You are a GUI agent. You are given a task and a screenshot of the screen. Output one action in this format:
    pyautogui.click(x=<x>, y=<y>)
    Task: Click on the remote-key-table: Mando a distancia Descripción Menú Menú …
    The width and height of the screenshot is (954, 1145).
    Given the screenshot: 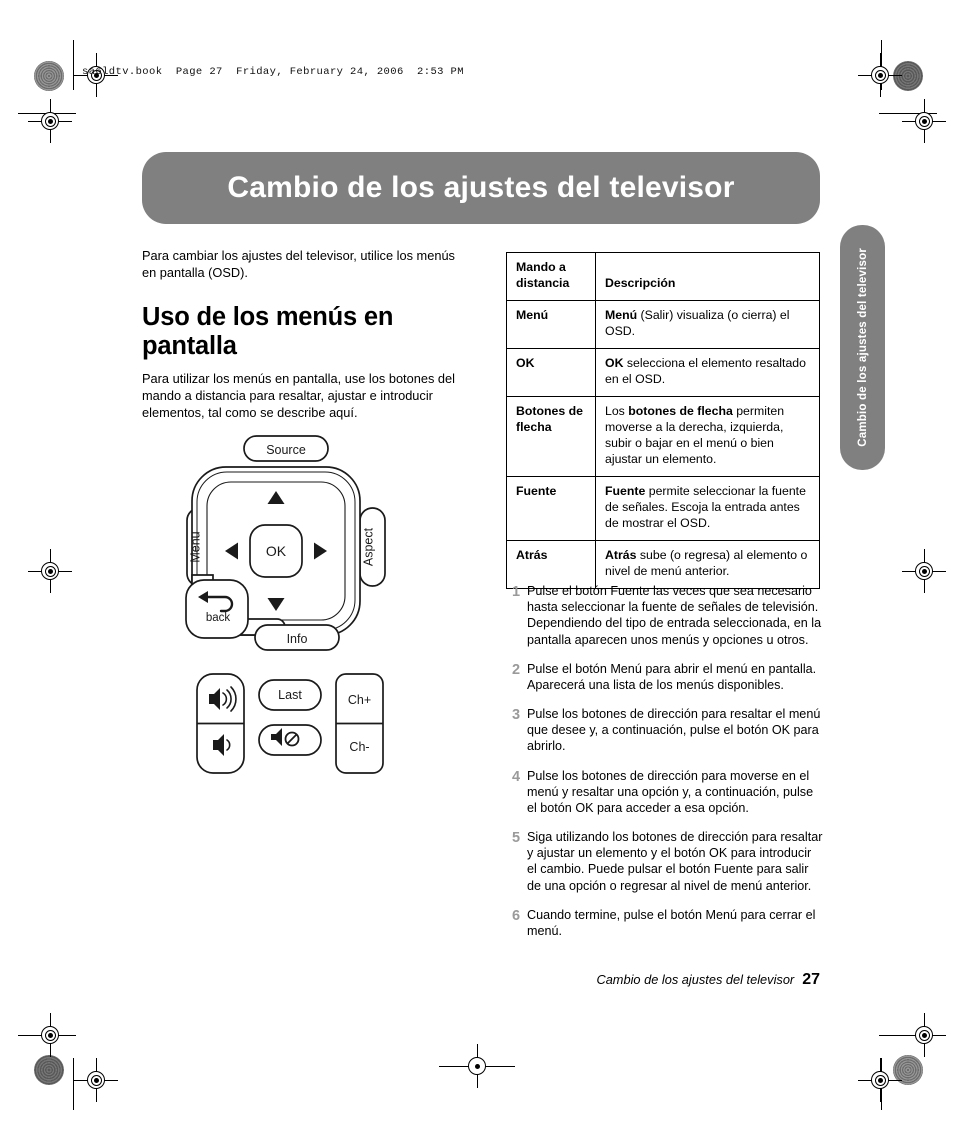 What is the action you would take?
    pyautogui.click(x=663, y=420)
    